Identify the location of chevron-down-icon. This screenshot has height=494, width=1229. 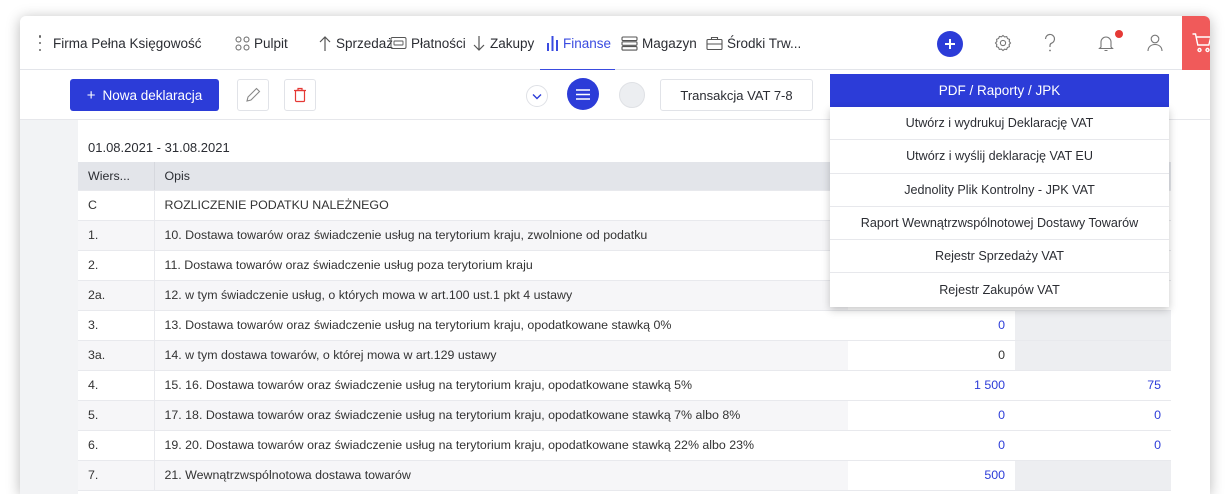
(537, 96).